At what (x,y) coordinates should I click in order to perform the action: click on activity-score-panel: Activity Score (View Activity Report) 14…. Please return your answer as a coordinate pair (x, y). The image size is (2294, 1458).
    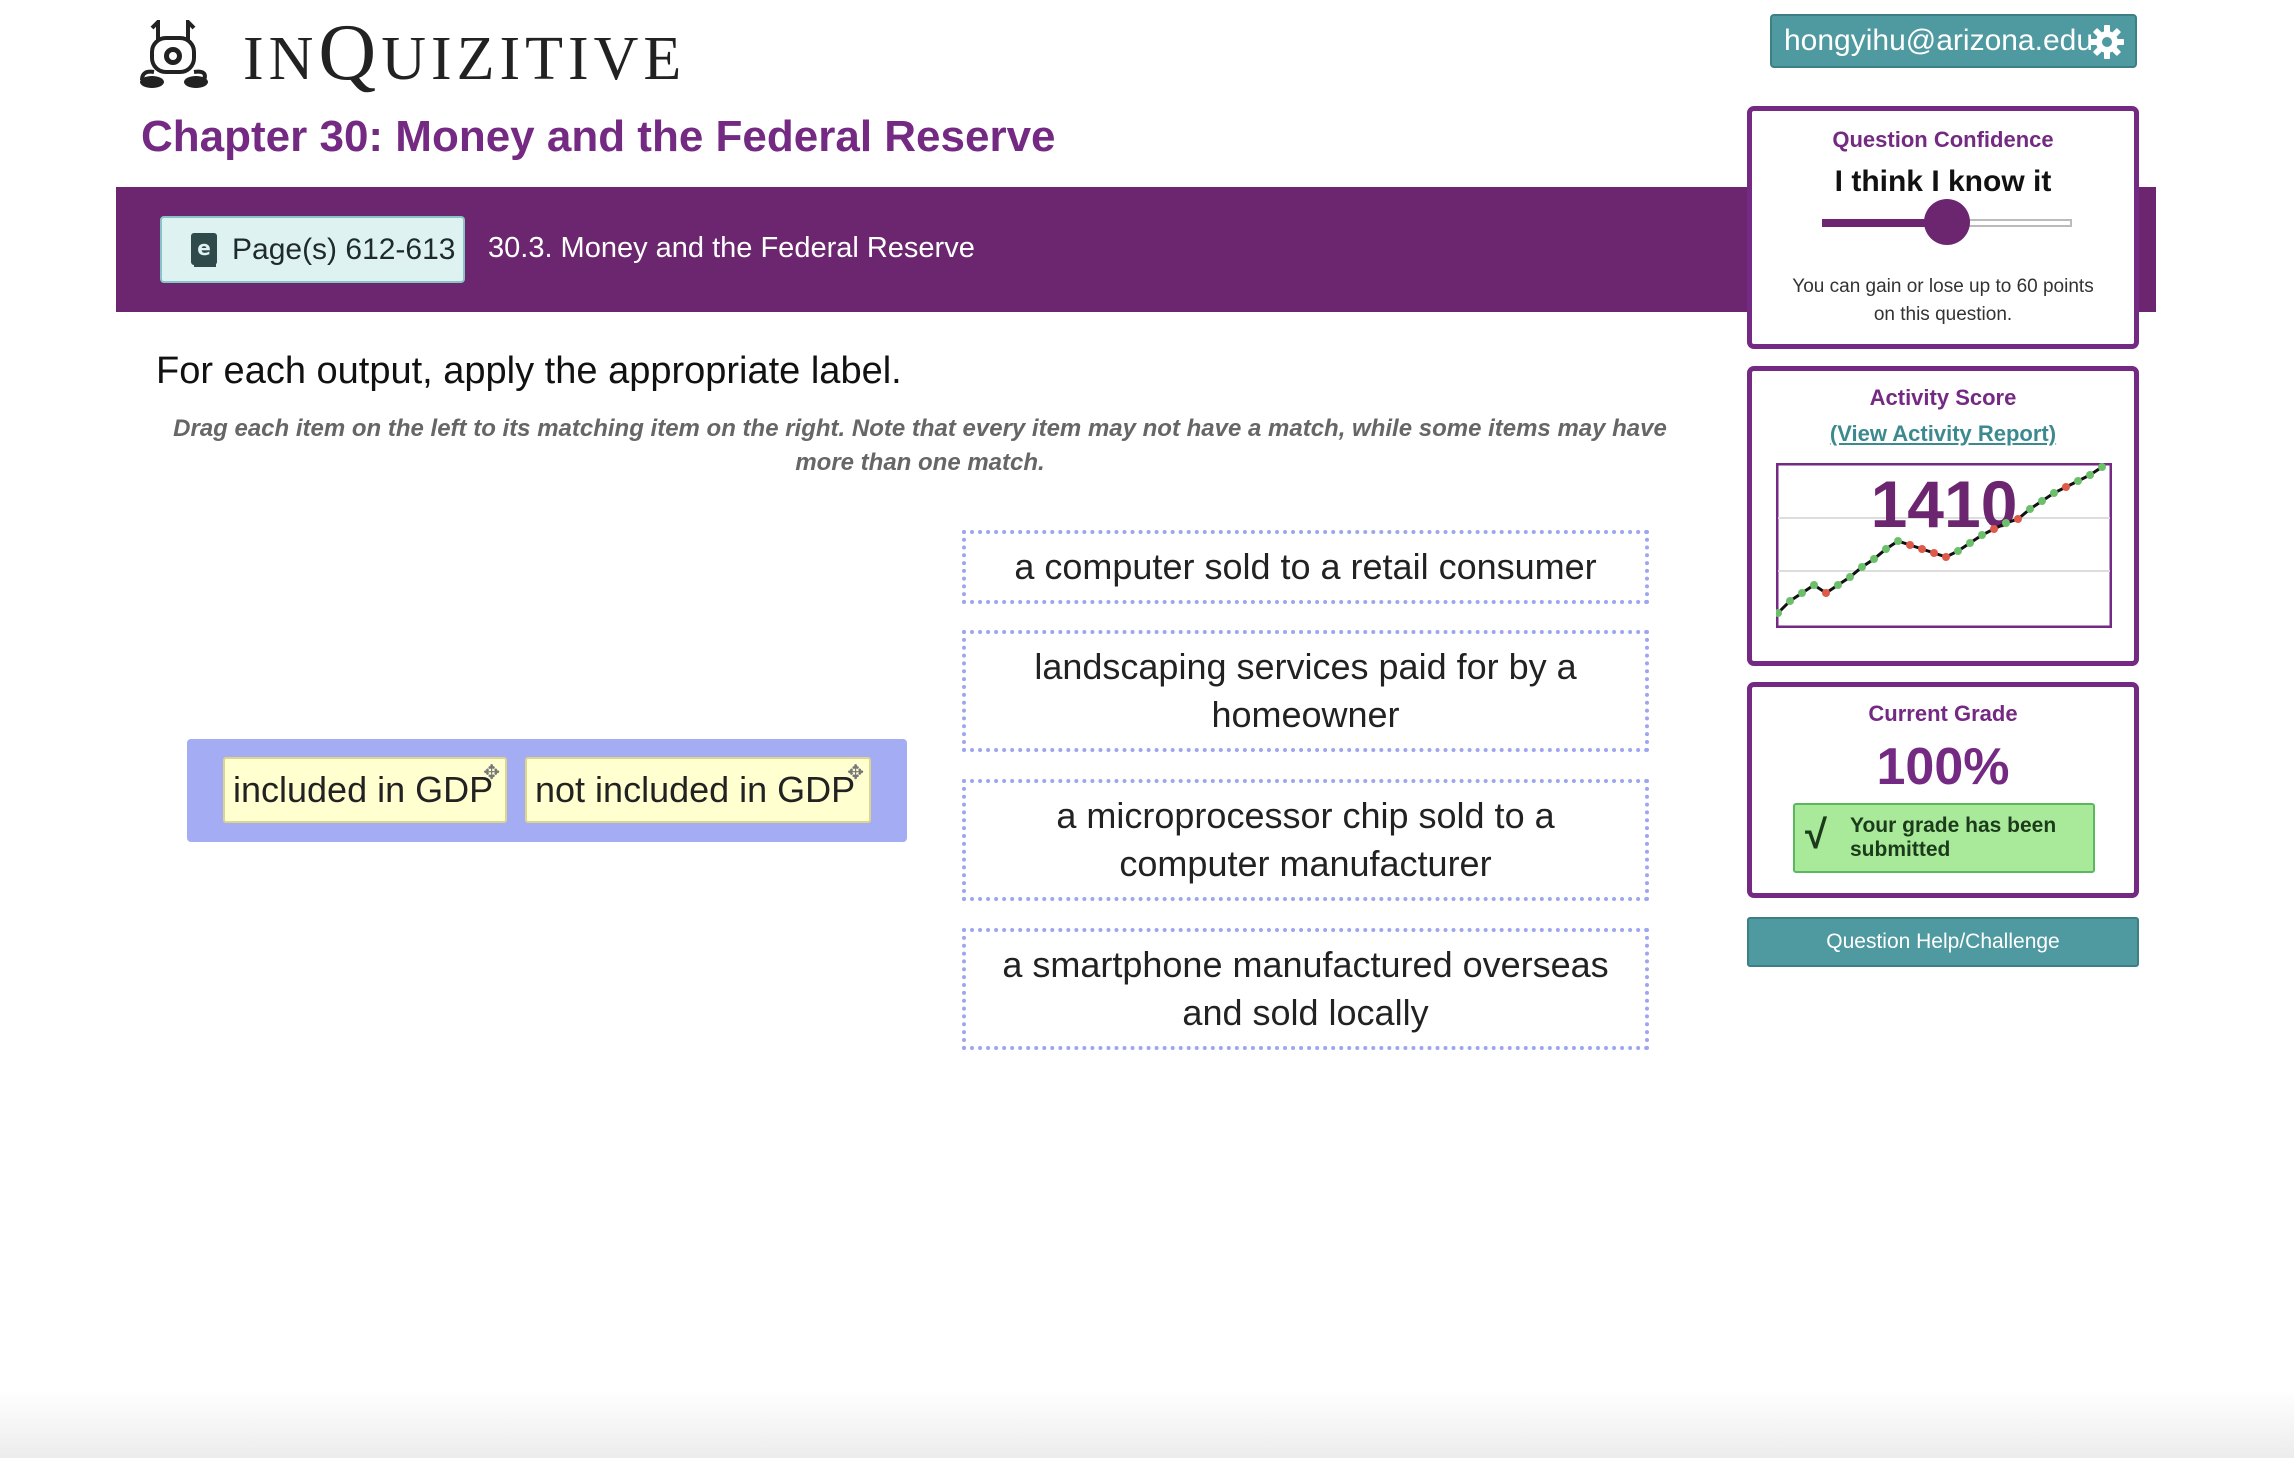
    Looking at the image, I should click on (1943, 516).